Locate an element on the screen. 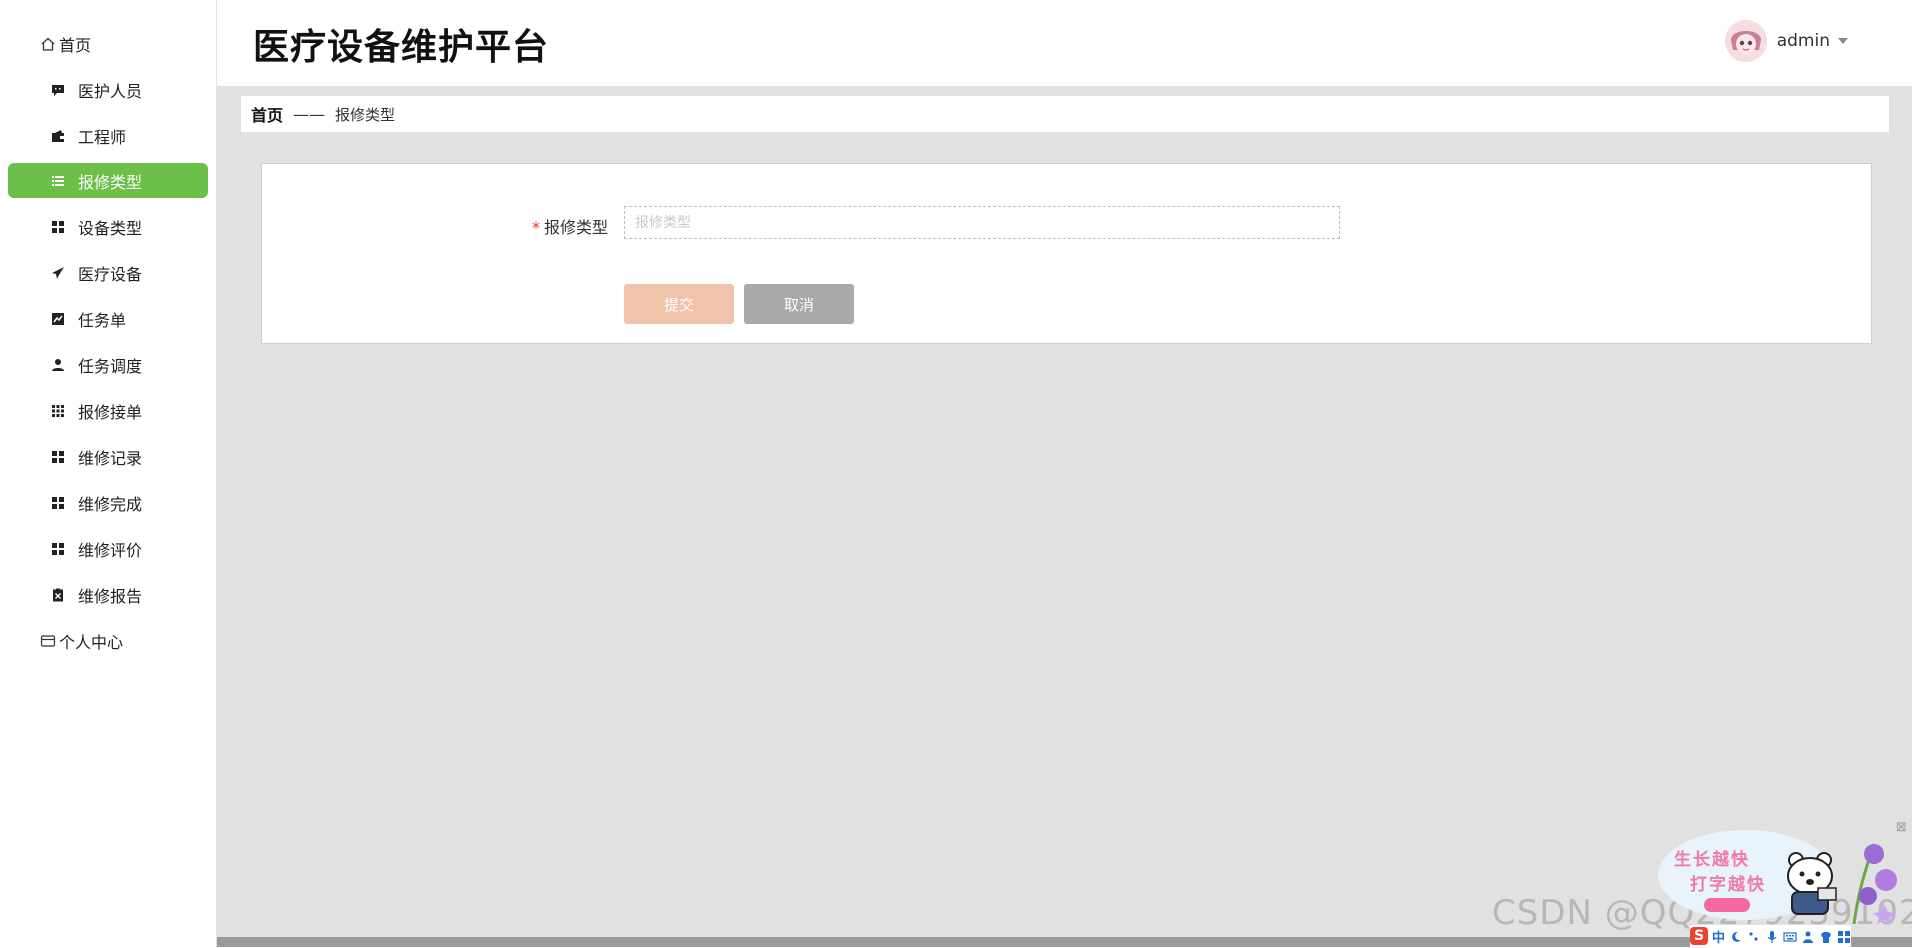 The width and height of the screenshot is (1912, 948). sidebar-item-label: 工程师 is located at coordinates (102, 137).